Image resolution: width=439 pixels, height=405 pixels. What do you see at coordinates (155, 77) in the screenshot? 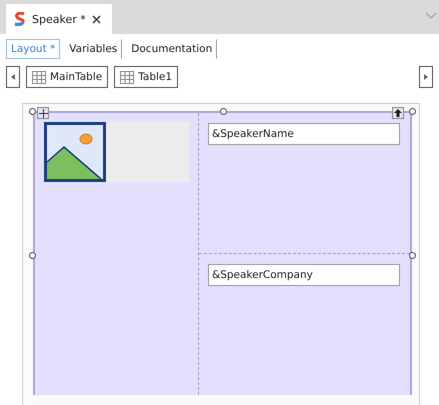
I see `breadcrumb-label: Table1` at bounding box center [155, 77].